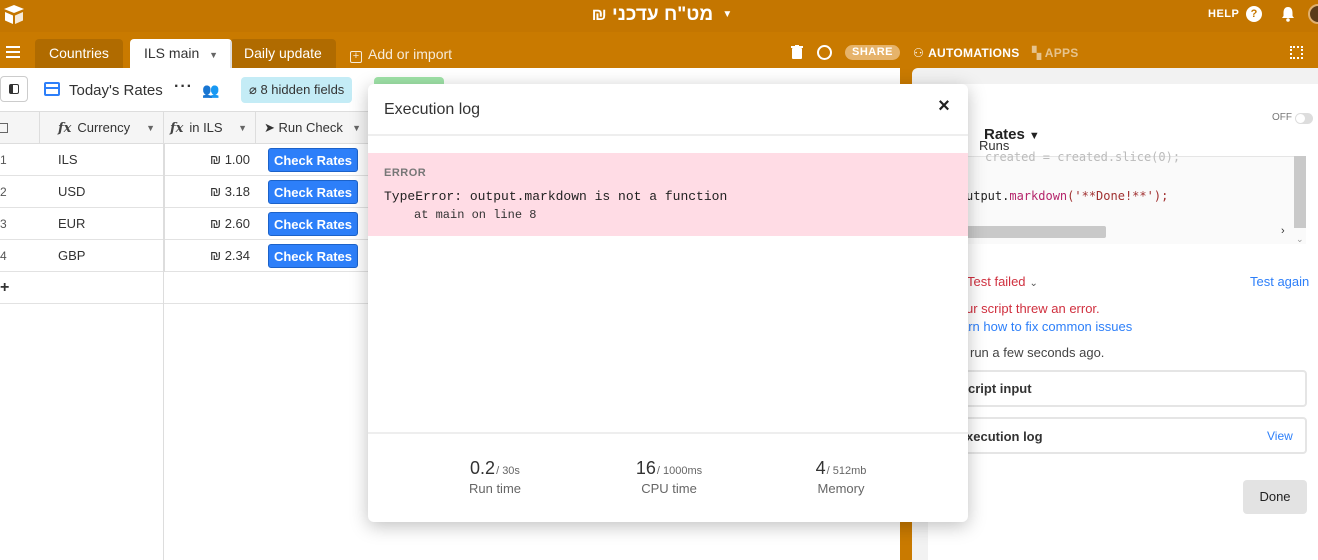  What do you see at coordinates (1000, 388) in the screenshot?
I see `section-label: cript input` at bounding box center [1000, 388].